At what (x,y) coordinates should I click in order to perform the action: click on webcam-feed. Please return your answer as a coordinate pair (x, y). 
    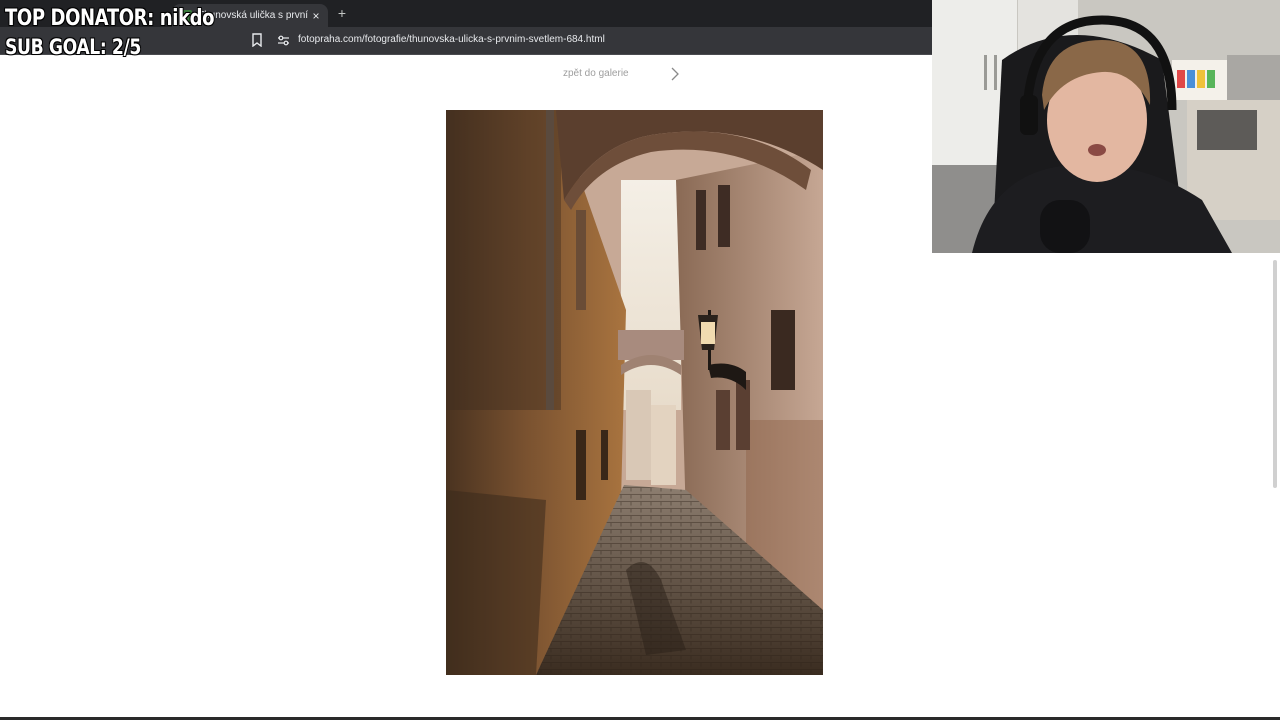
    Looking at the image, I should click on (1106, 126).